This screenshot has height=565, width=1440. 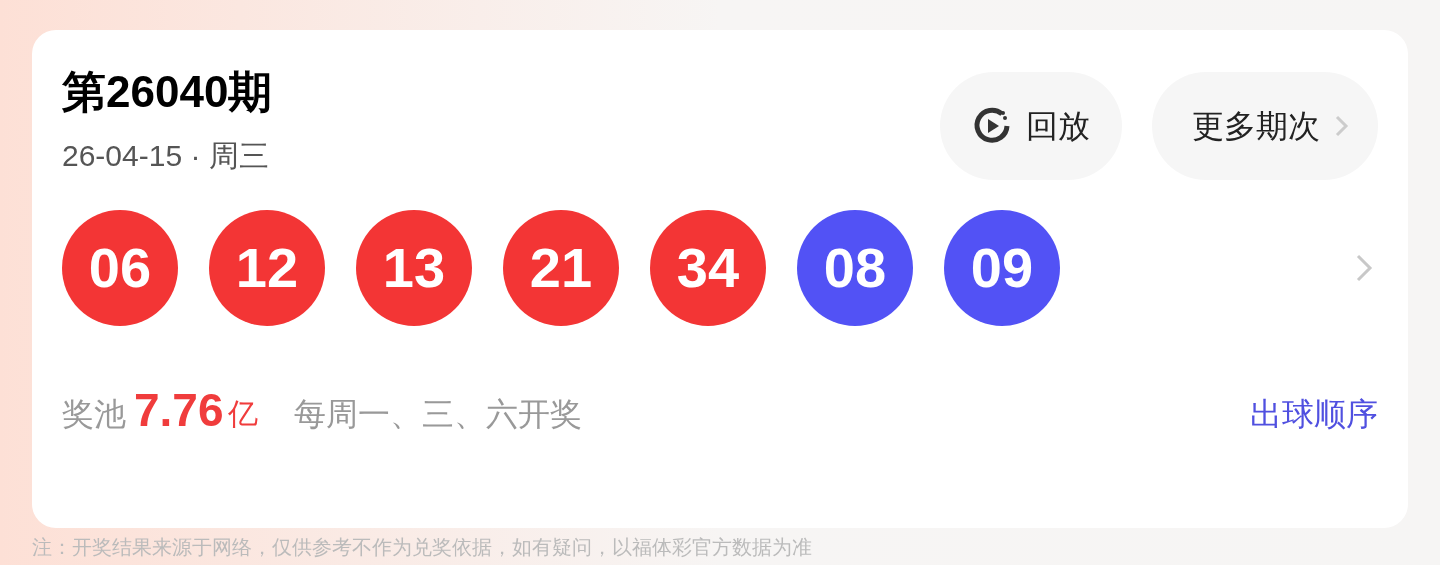 I want to click on more-draws-button: 更多期次, so click(x=1265, y=126).